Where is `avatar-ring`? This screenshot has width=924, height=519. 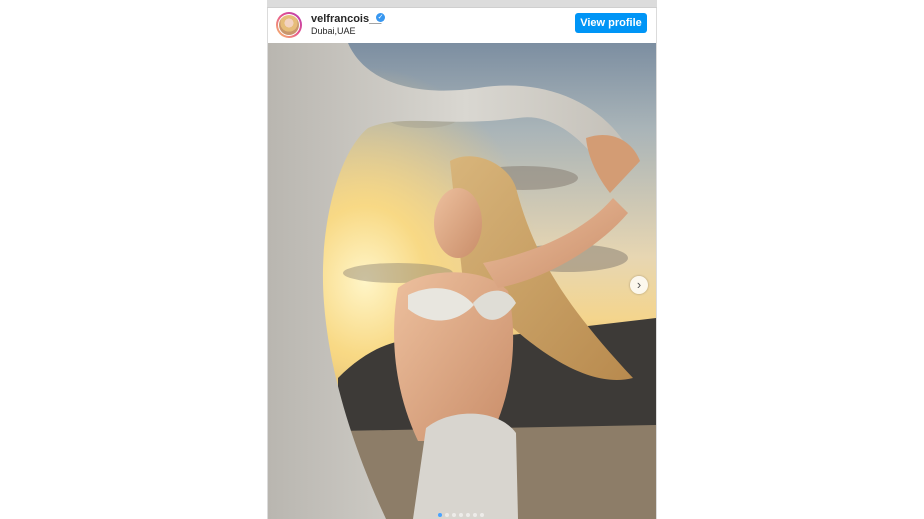
avatar-ring is located at coordinates (289, 25).